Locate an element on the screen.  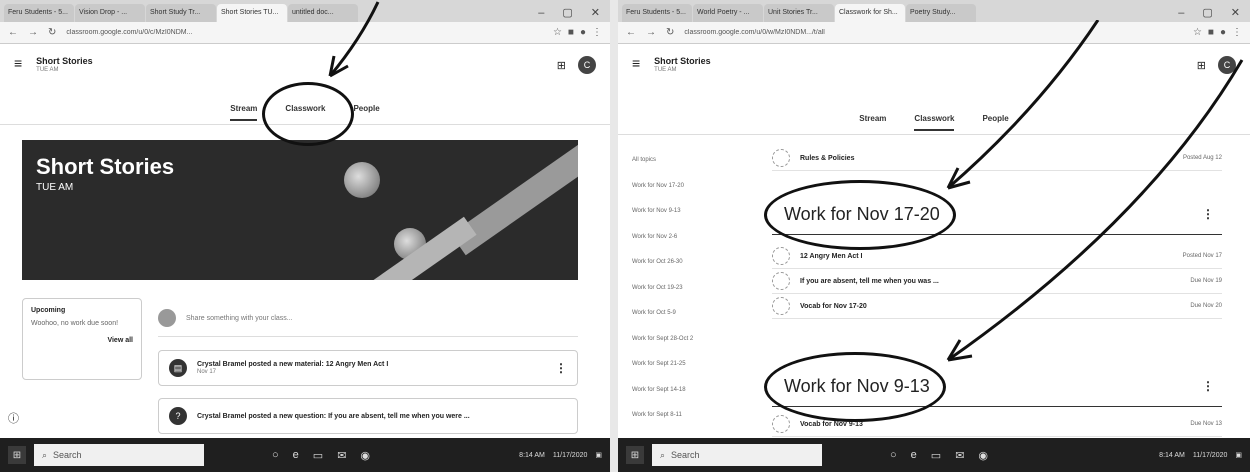
annotation-arrow is located at coordinates (354, 39).